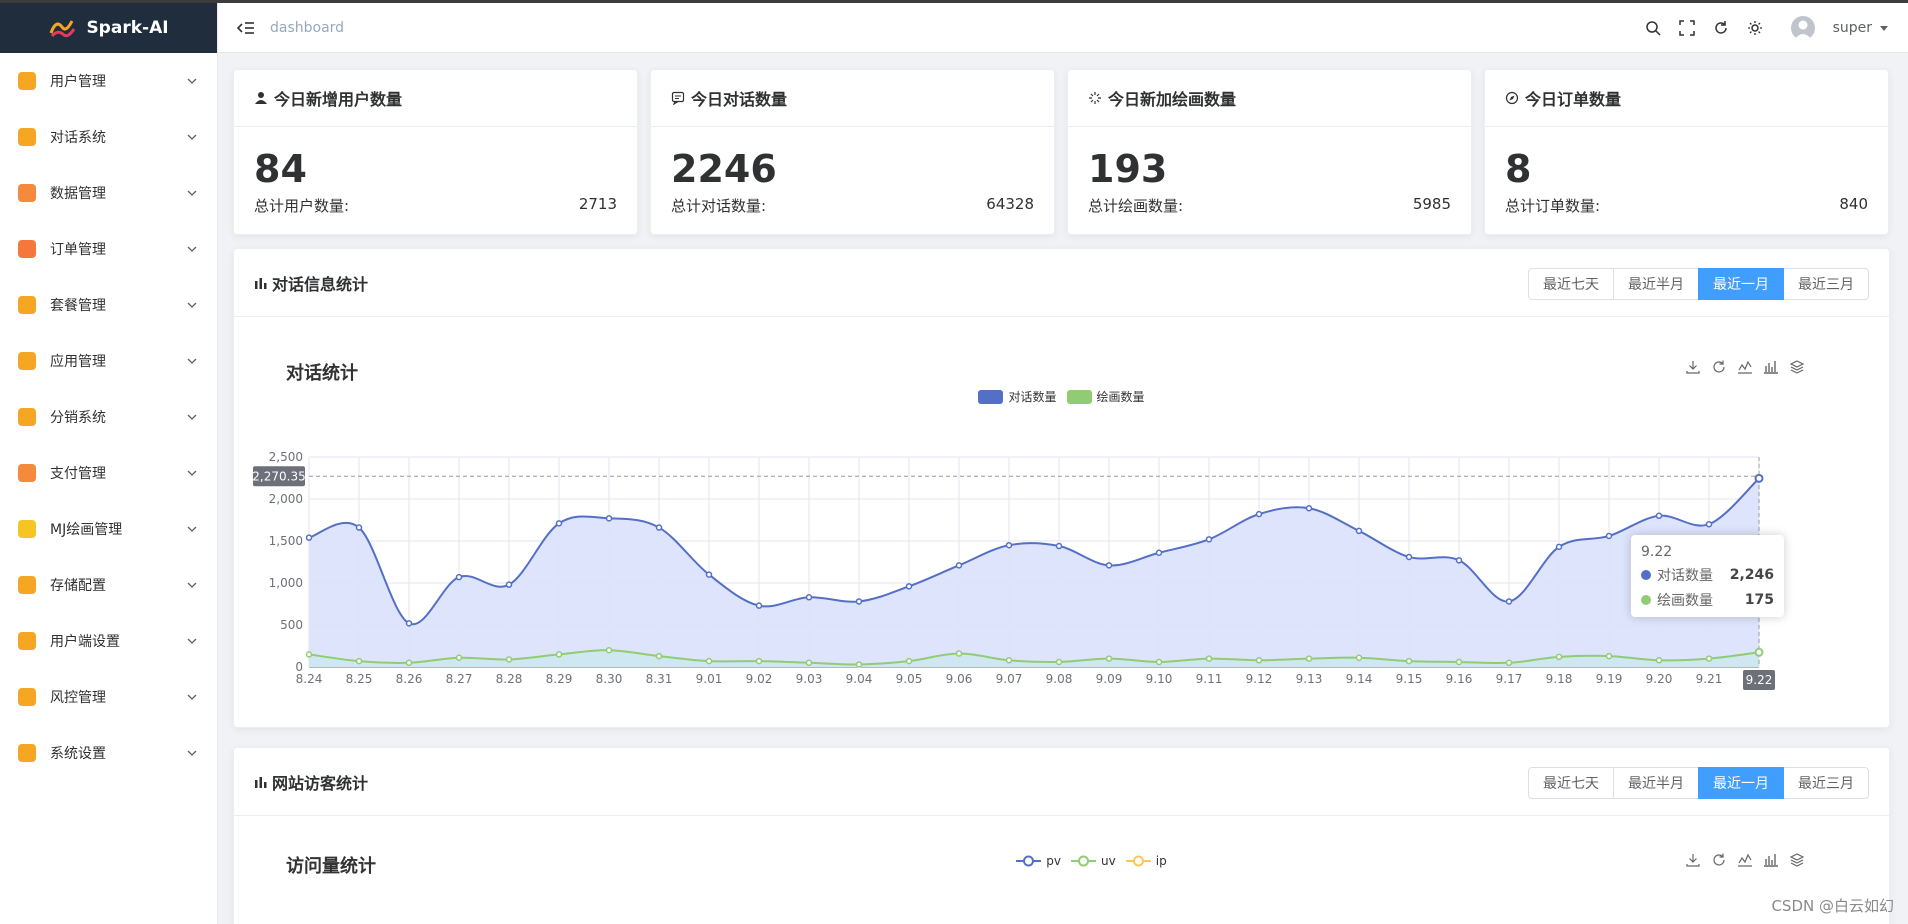 The height and width of the screenshot is (924, 1908). Describe the element at coordinates (1079, 396) in the screenshot. I see `legend-swatch` at that location.